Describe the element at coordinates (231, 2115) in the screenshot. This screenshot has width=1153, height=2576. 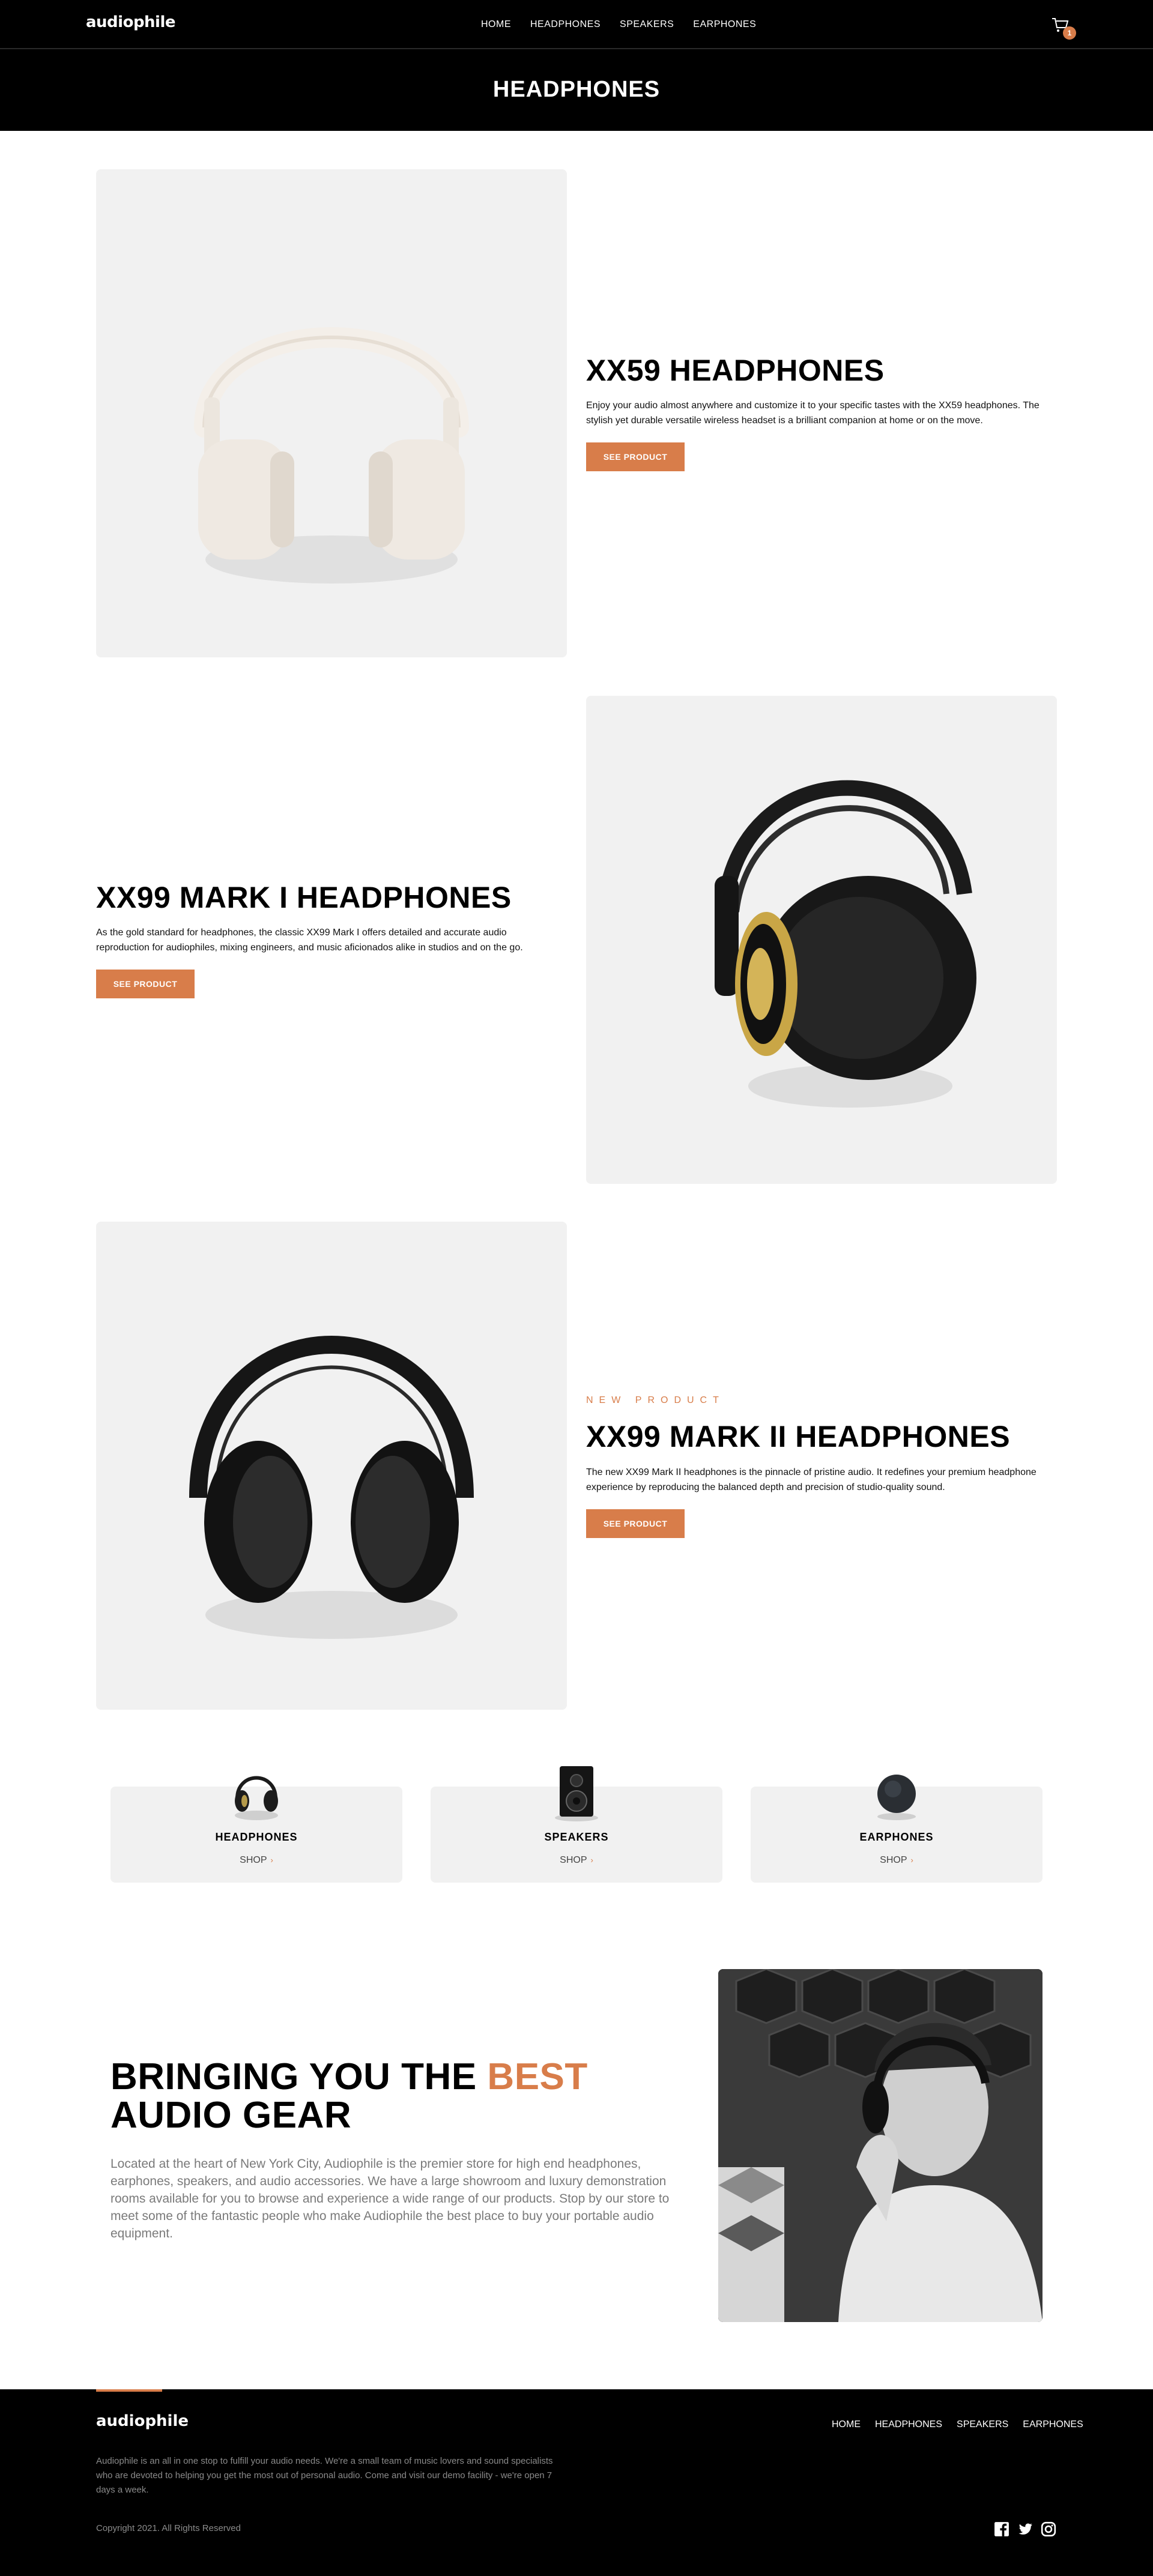
I see `about-heading-end: AUDIO GEAR` at that location.